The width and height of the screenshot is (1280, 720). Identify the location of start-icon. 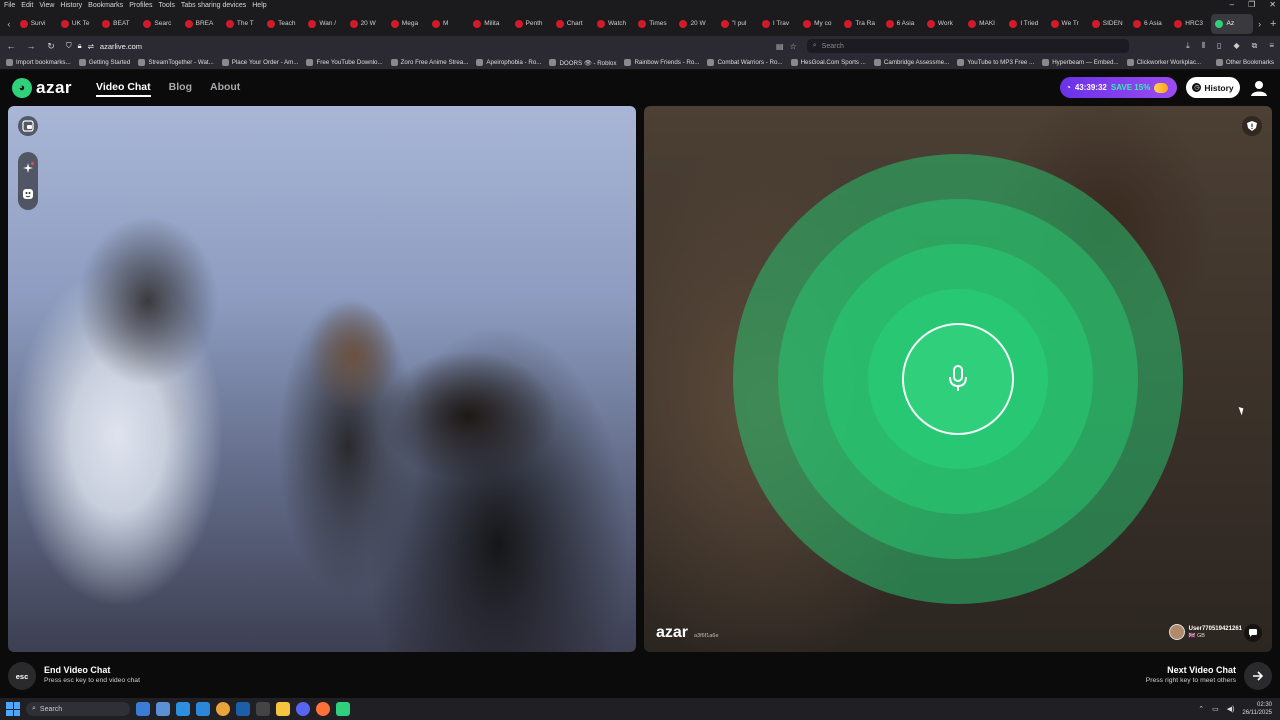
(13, 709).